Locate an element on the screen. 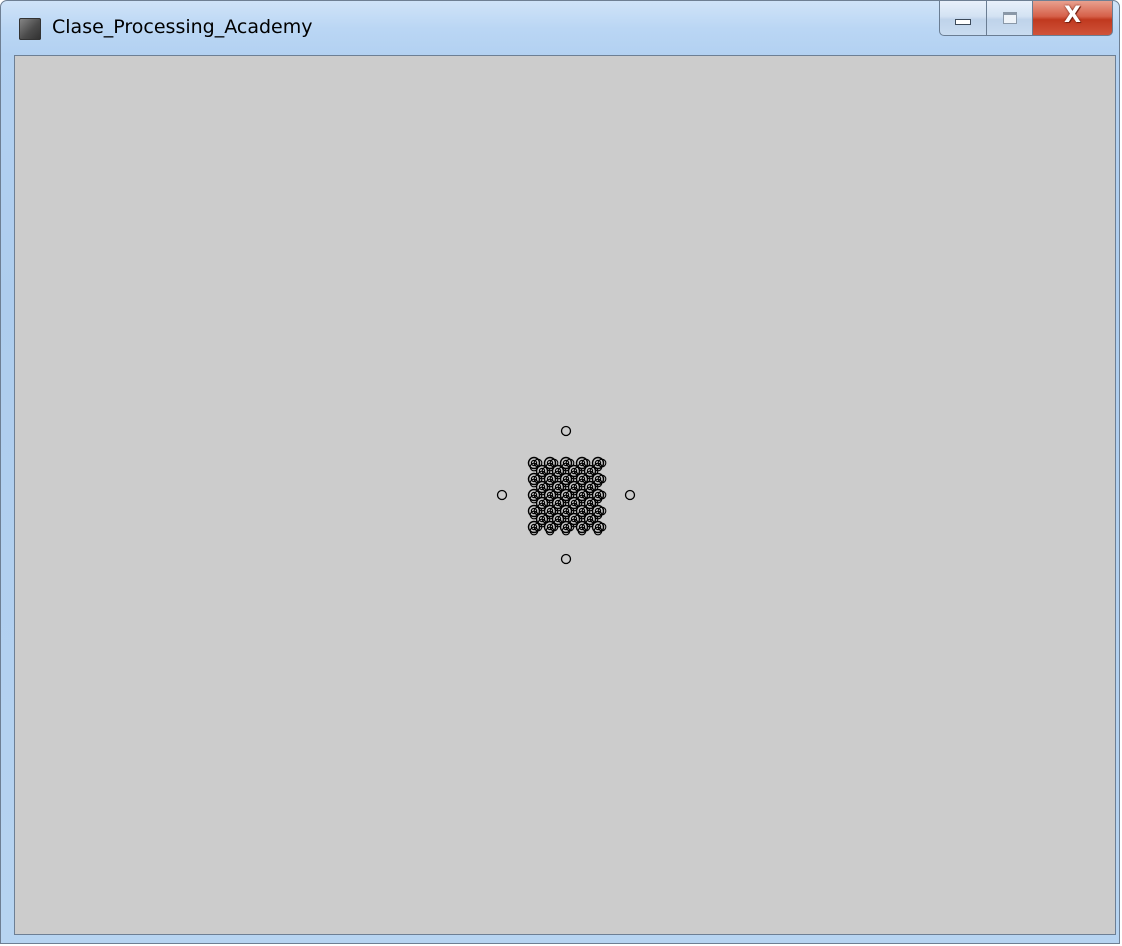 Image resolution: width=1122 pixels, height=946 pixels. maximize-button is located at coordinates (1010, 18).